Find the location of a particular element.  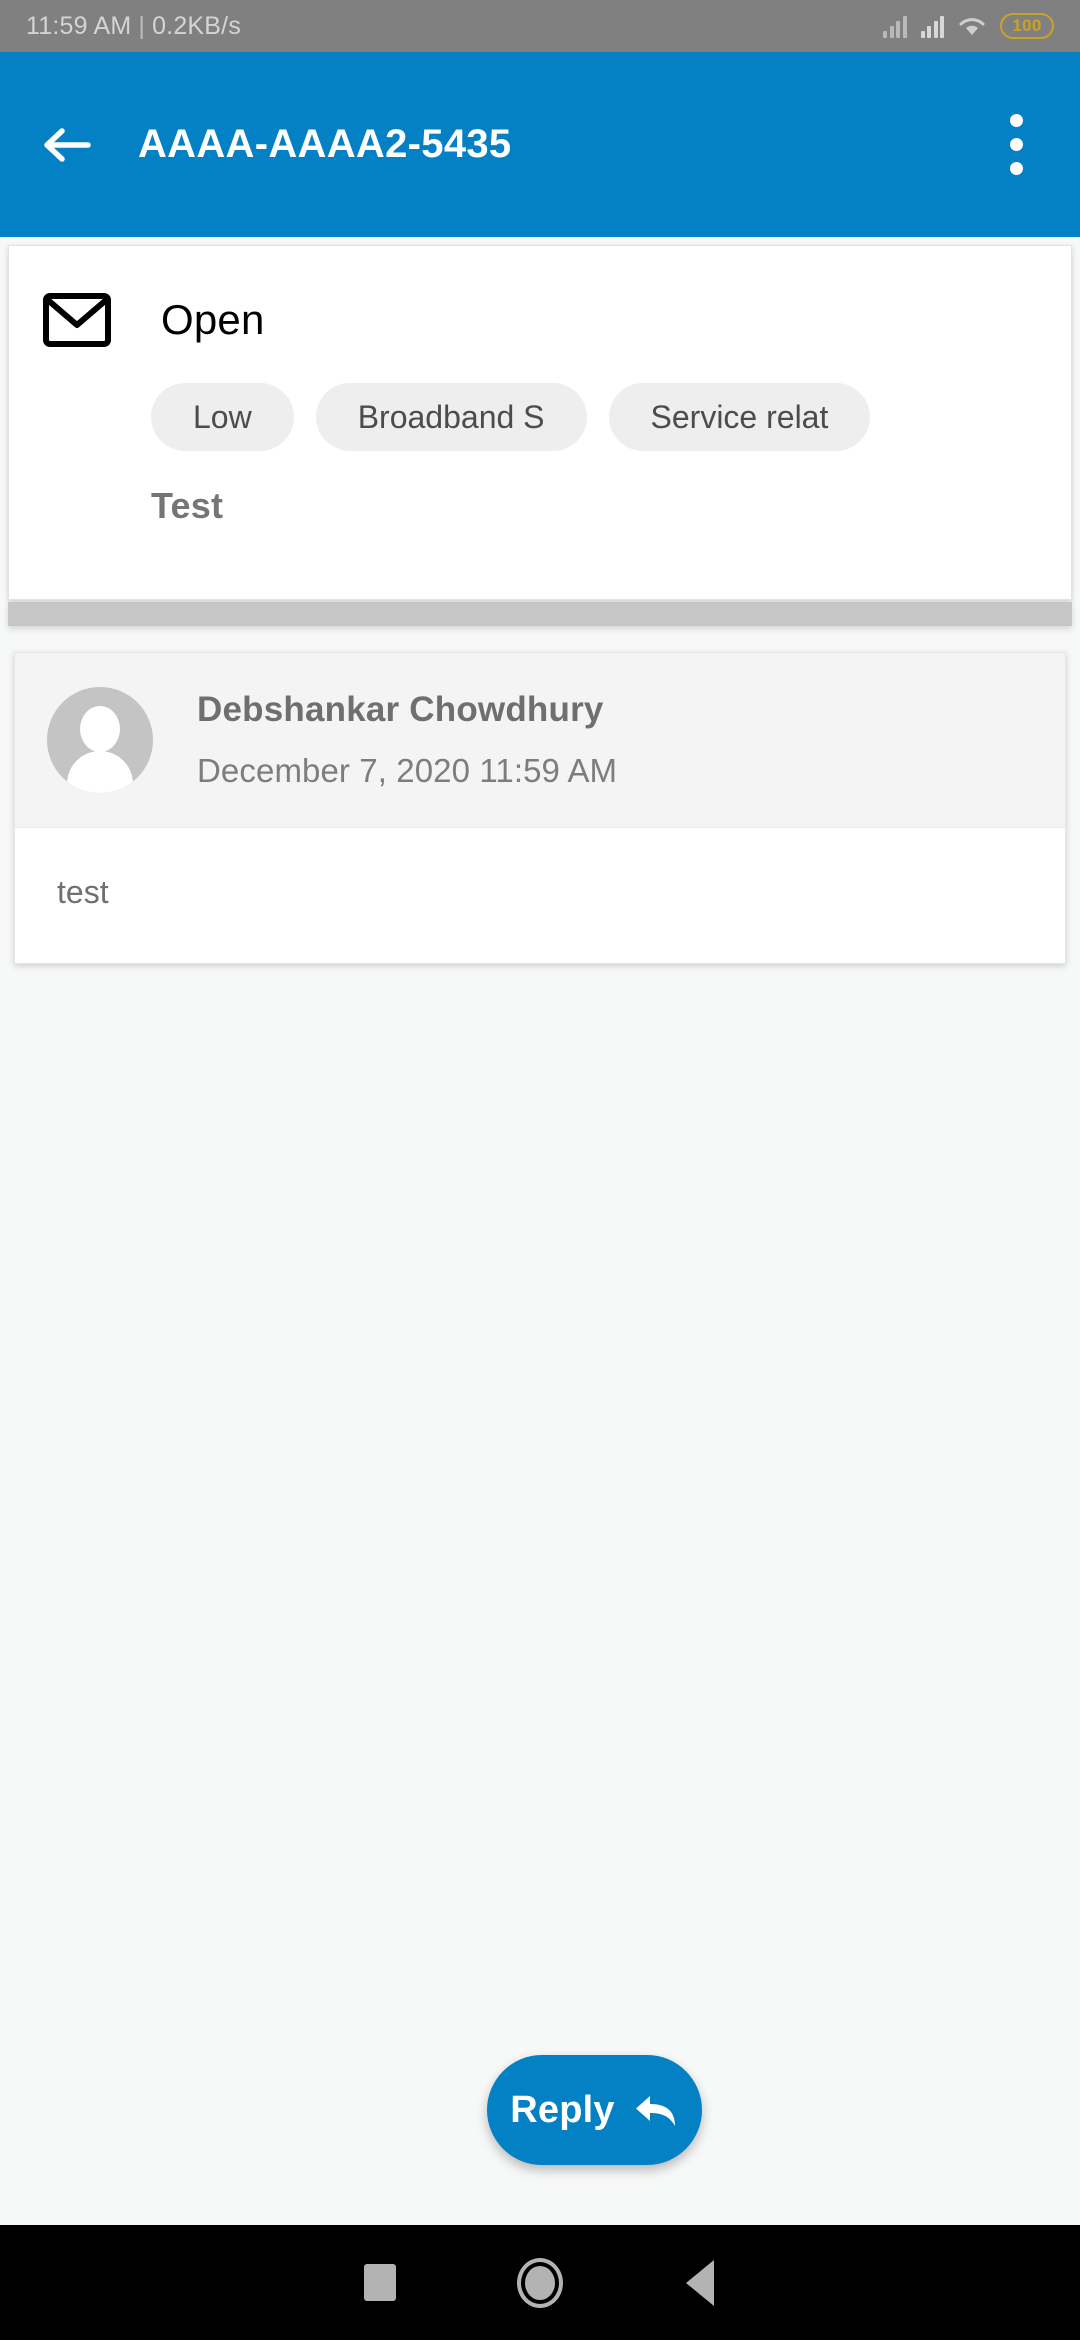

circle-home-icon is located at coordinates (540, 2282).